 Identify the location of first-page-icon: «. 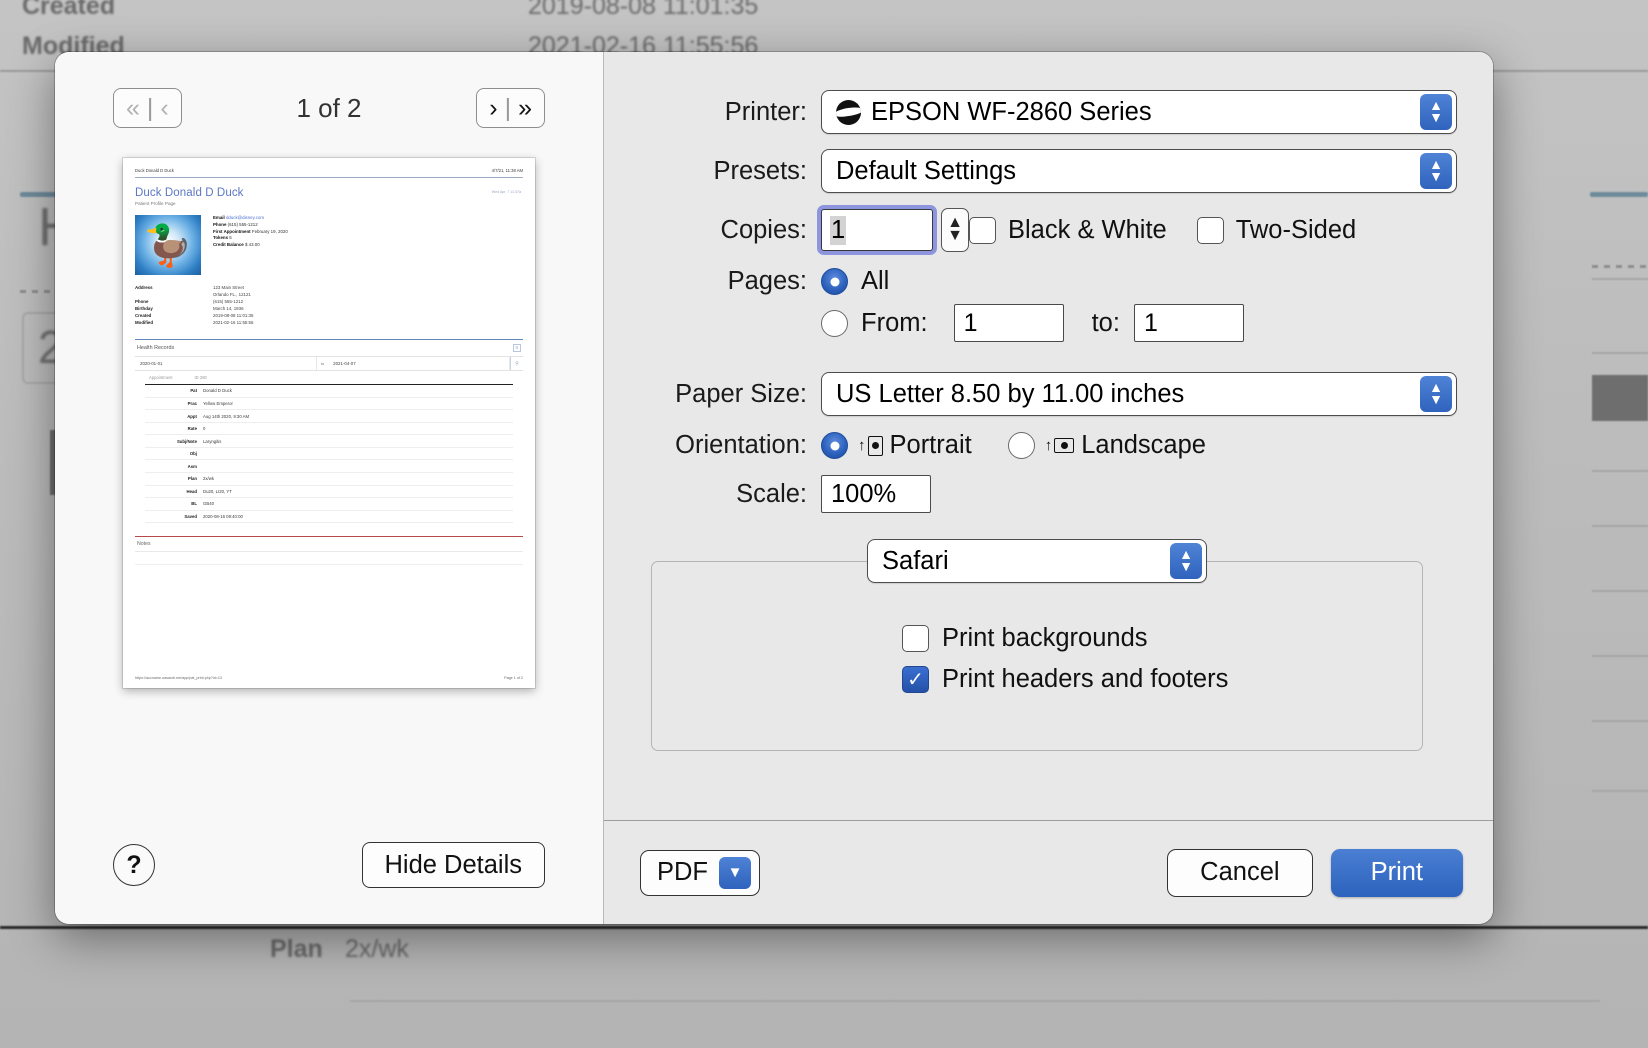
(133, 107).